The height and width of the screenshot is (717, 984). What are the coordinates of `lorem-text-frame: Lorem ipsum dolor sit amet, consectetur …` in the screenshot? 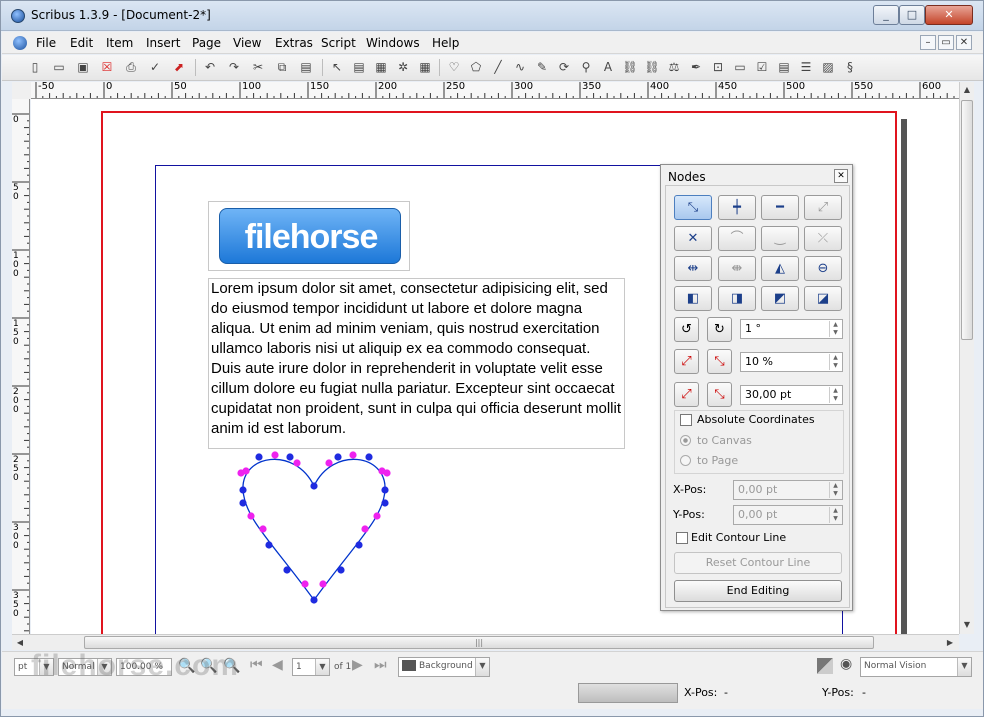 It's located at (416, 363).